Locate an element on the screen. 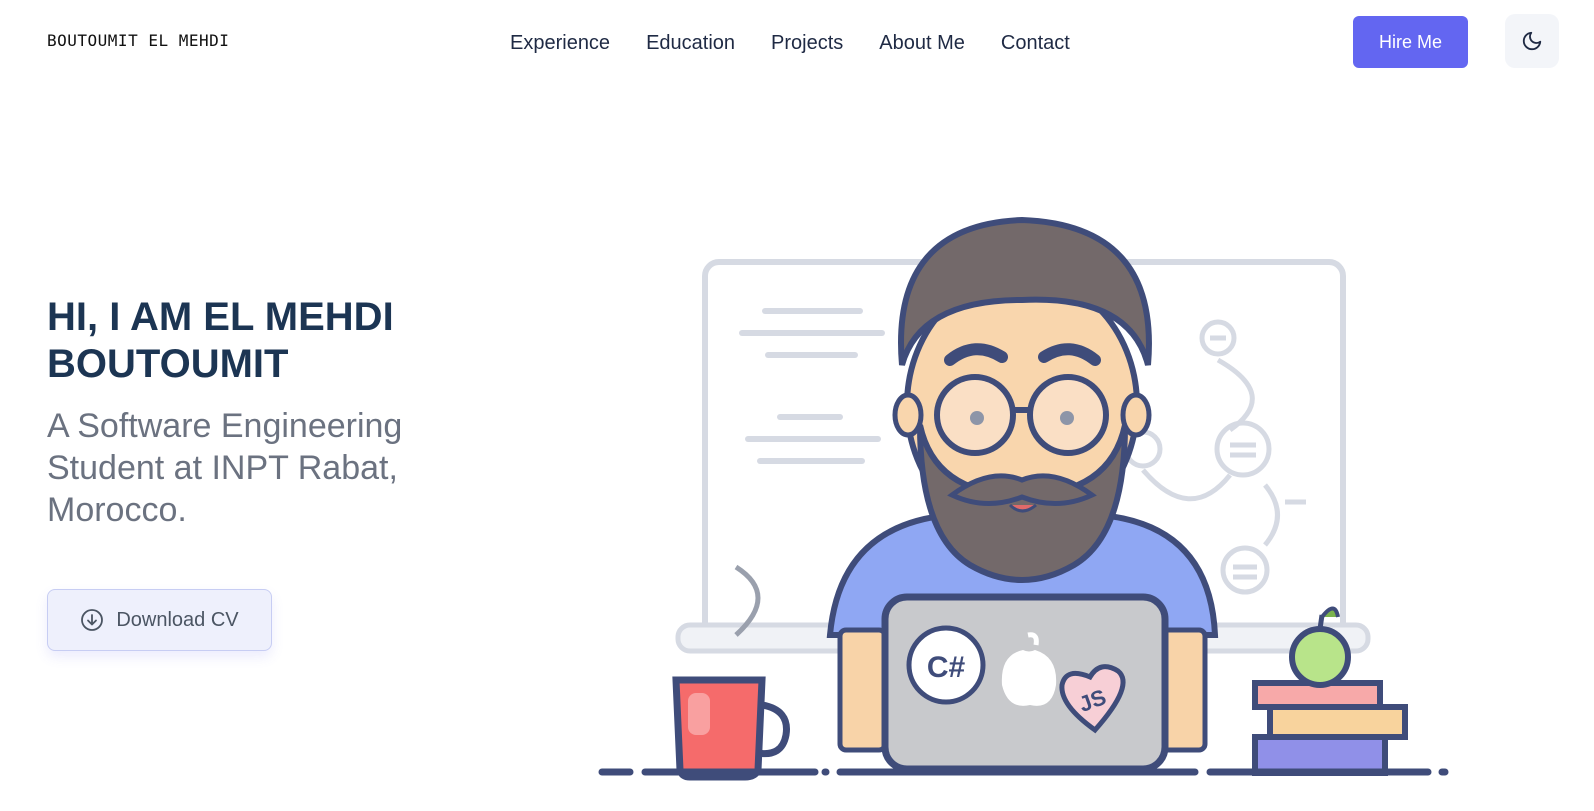 The image size is (1594, 811). coffee-mug is located at coordinates (731, 728).